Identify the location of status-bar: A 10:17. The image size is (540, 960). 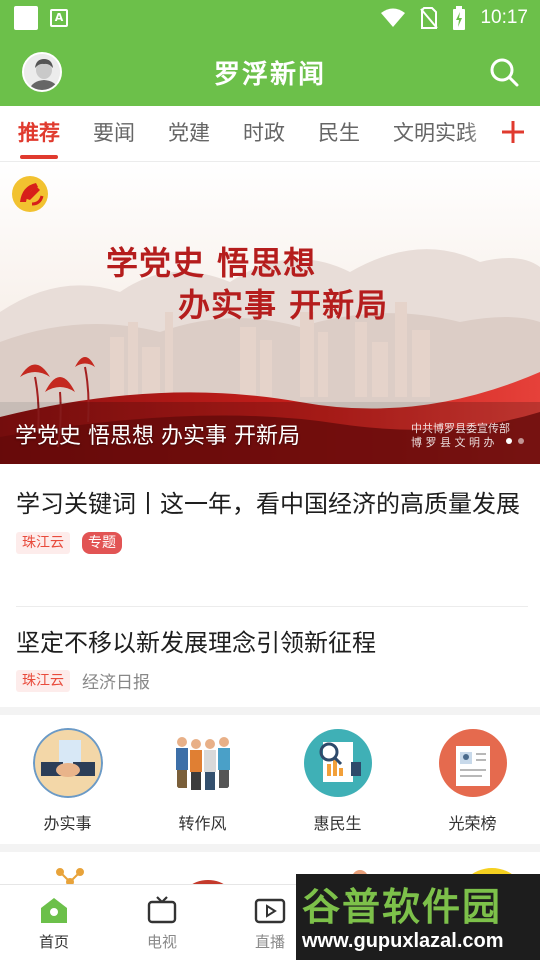
(270, 18).